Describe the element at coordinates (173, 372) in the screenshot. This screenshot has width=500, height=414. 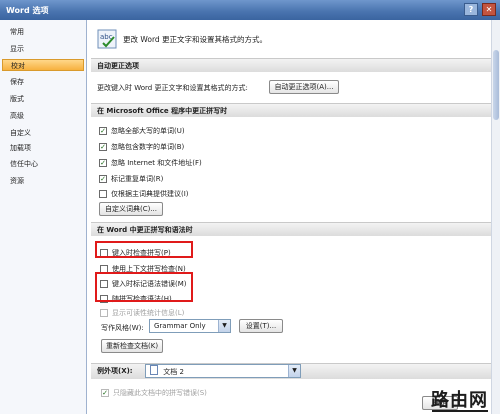
I see `exceptions-value: 文档 2` at that location.